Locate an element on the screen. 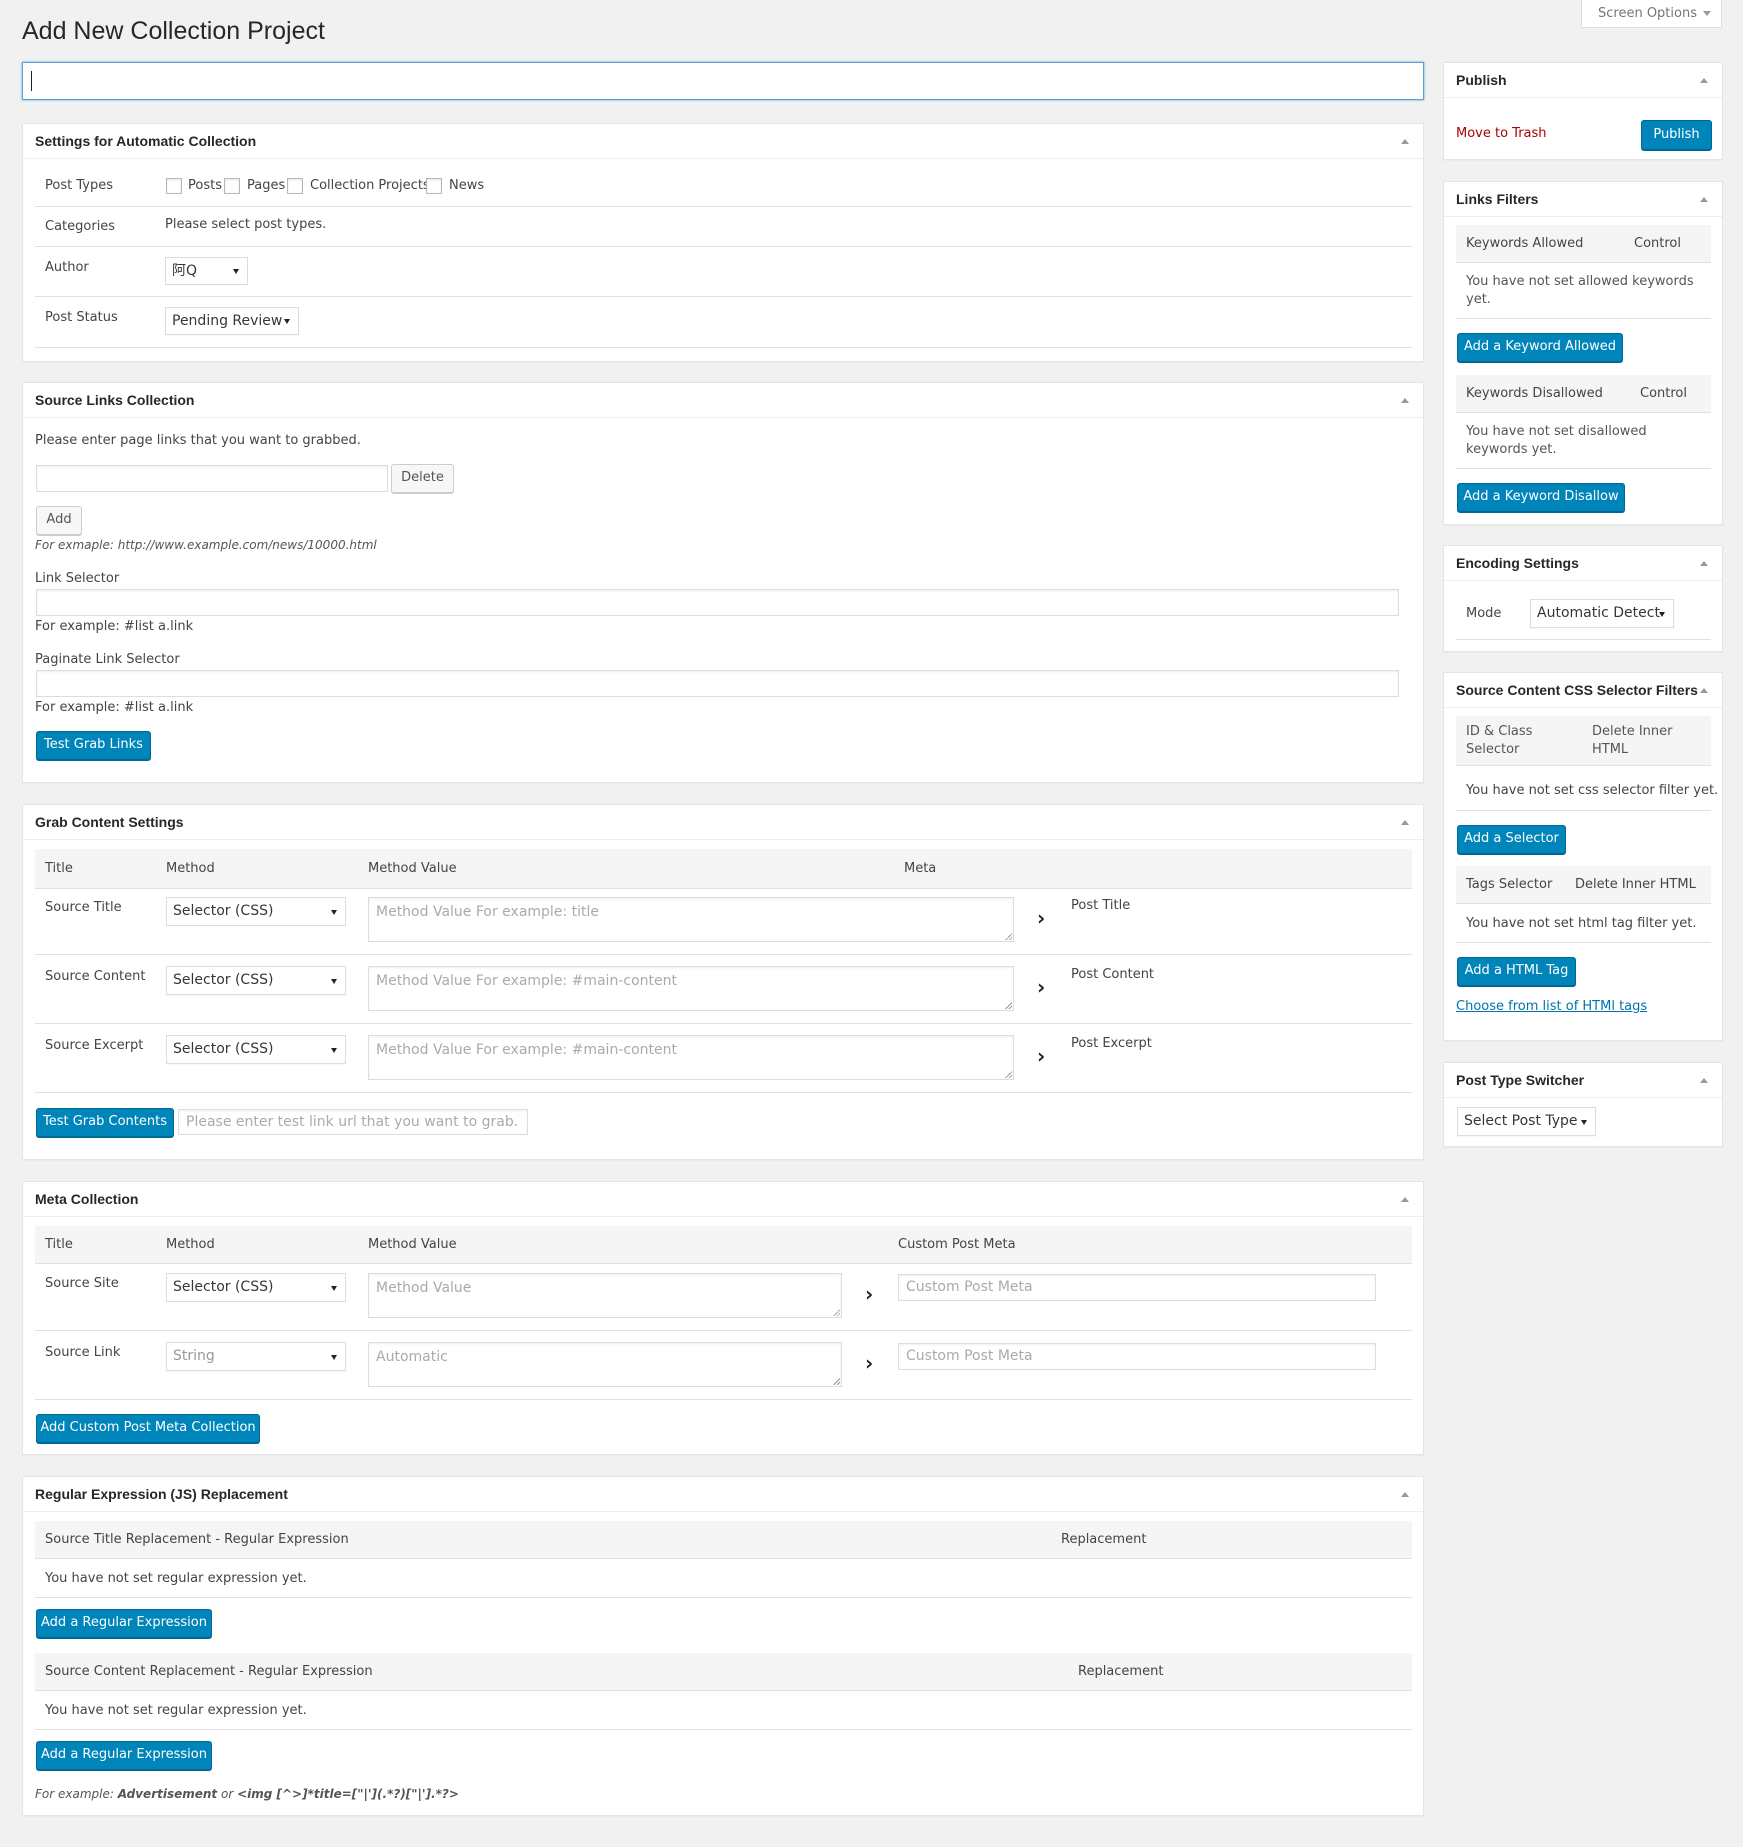 This screenshot has height=1847, width=1743. col-delete-inner-html: Delete Inner HTML is located at coordinates (1635, 884).